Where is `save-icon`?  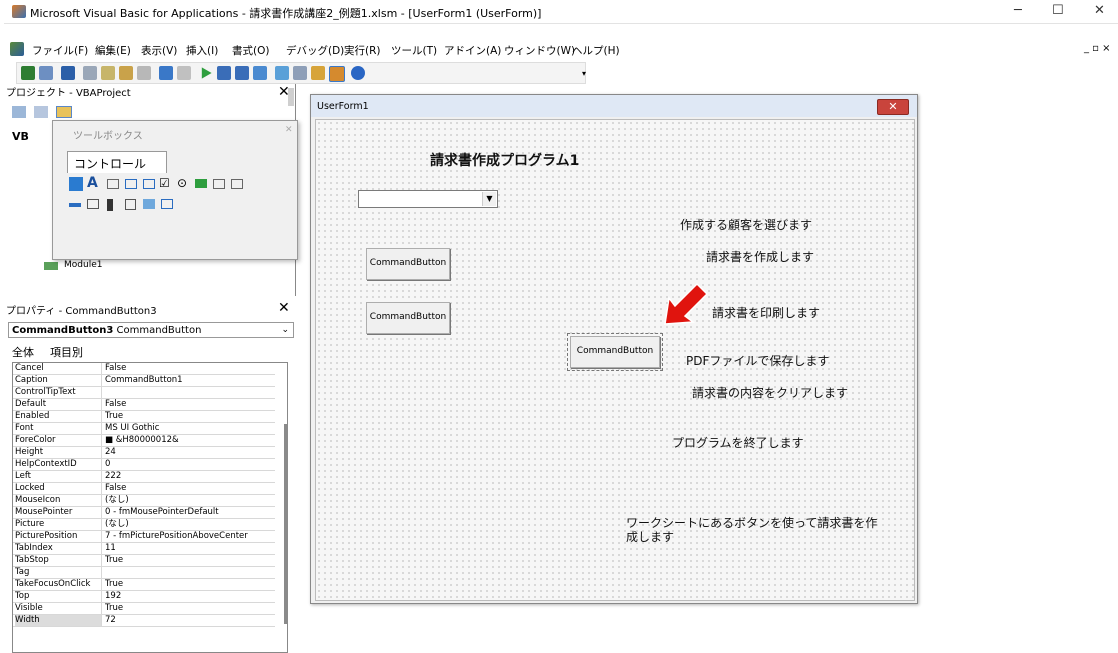
save-icon is located at coordinates (68, 73).